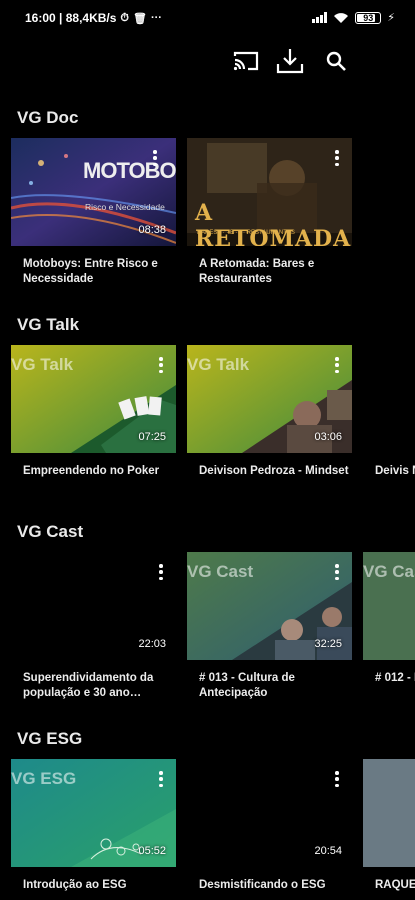  What do you see at coordinates (273, 223) in the screenshot?
I see `thumbnail-title: A RETOMADA` at bounding box center [273, 223].